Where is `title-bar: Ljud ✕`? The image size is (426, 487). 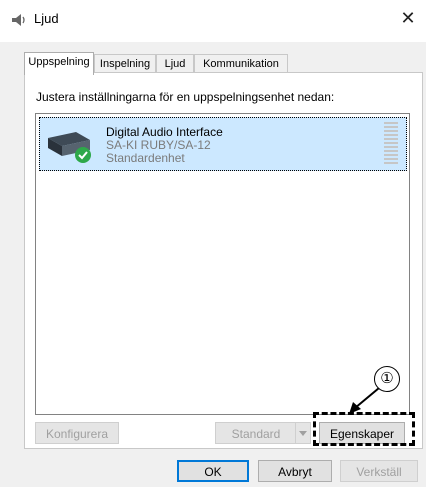 title-bar: Ljud ✕ is located at coordinates (213, 21).